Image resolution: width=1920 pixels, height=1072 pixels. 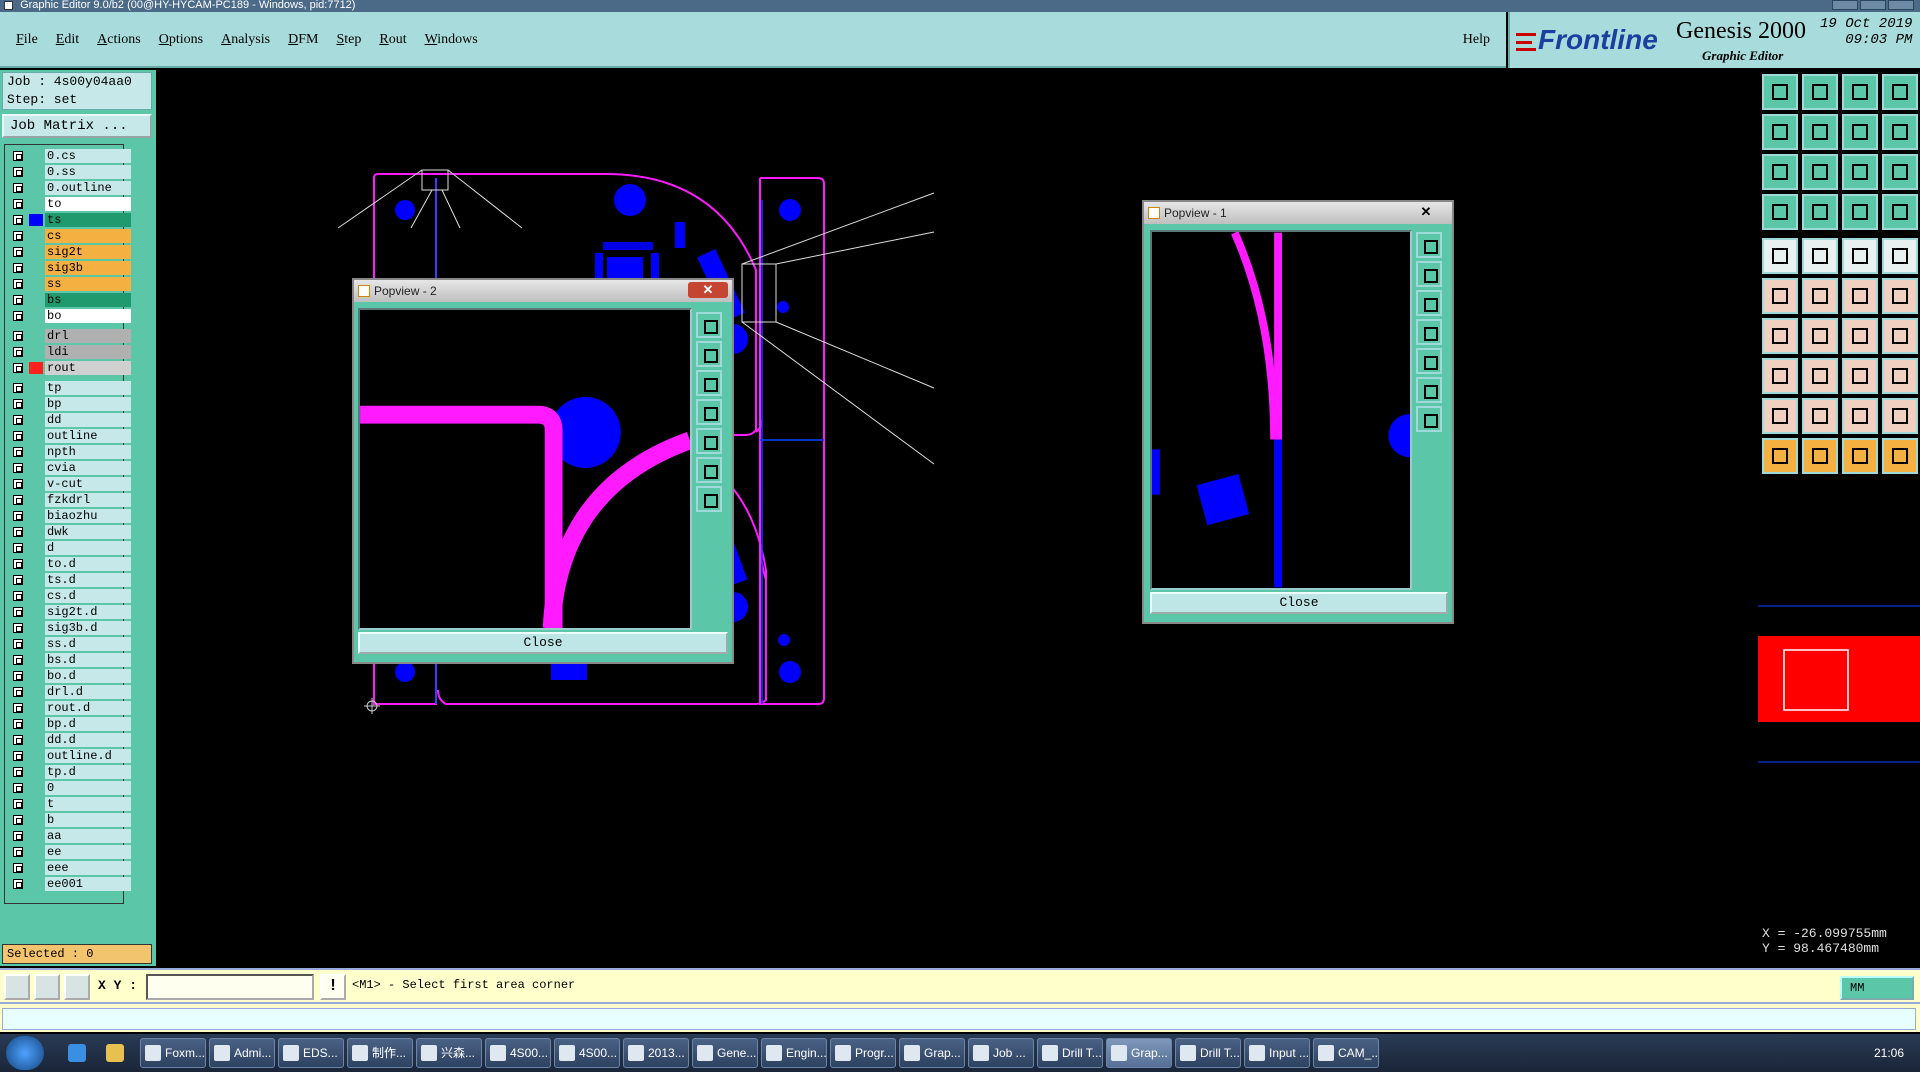 What do you see at coordinates (88, 236) in the screenshot?
I see `layer-name: cs` at bounding box center [88, 236].